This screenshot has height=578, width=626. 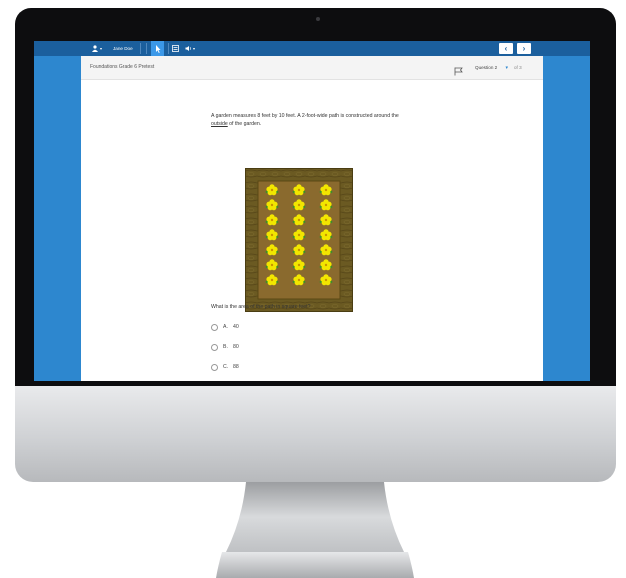 What do you see at coordinates (315, 530) in the screenshot?
I see `monitor-stand` at bounding box center [315, 530].